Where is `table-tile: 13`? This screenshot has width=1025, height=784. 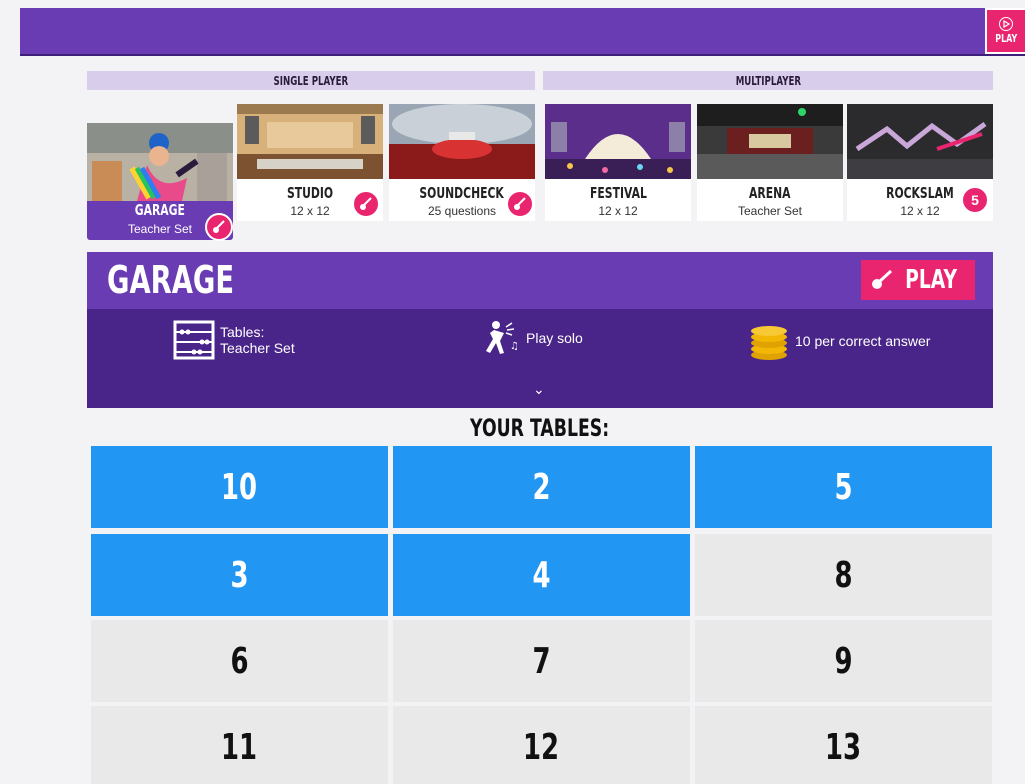
table-tile: 13 is located at coordinates (843, 745).